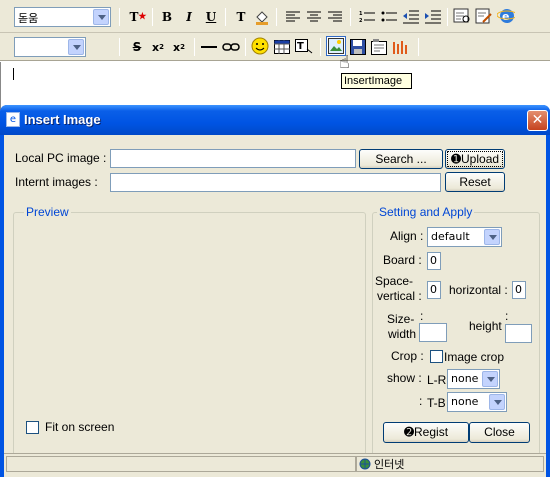  I want to click on internet-explorer-button: e, so click(506, 15).